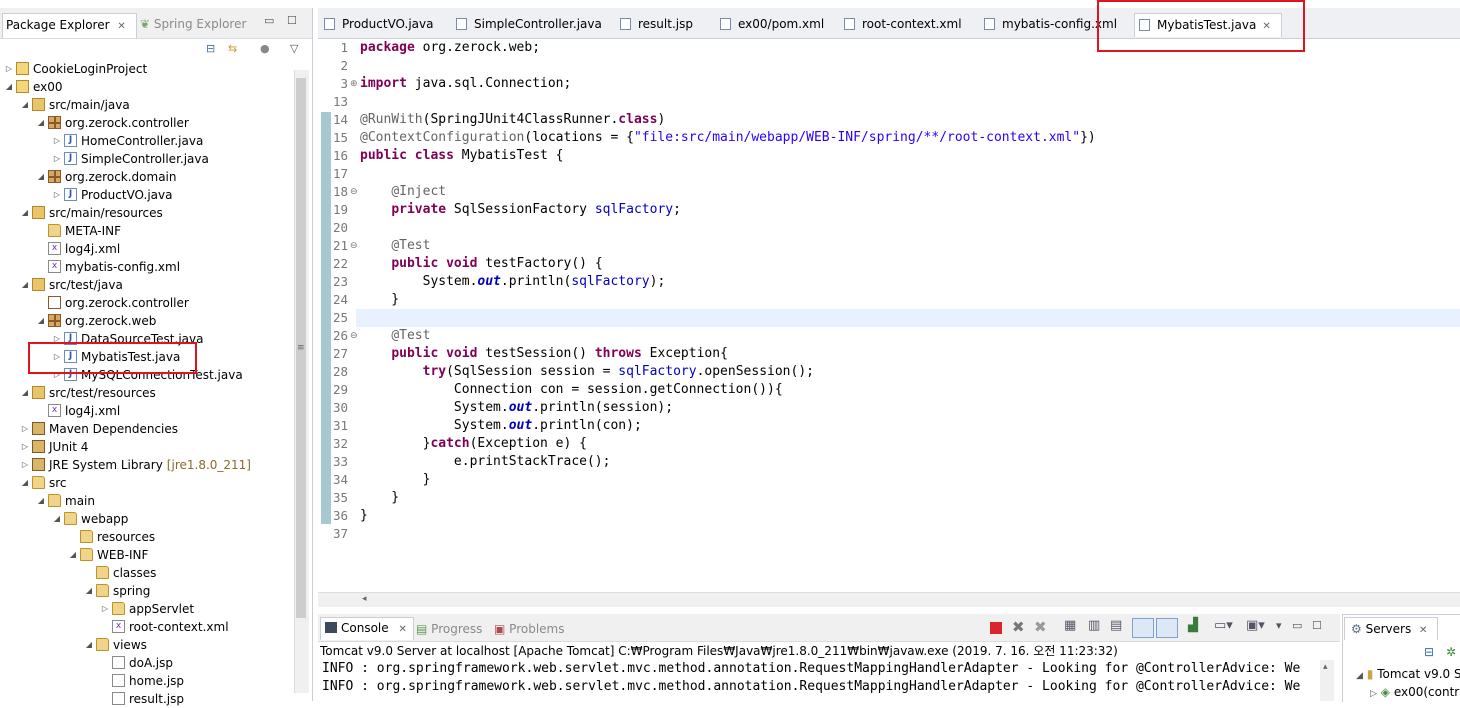 Image resolution: width=1460 pixels, height=708 pixels. Describe the element at coordinates (265, 48) in the screenshot. I see `focus-task-icon: ●` at that location.